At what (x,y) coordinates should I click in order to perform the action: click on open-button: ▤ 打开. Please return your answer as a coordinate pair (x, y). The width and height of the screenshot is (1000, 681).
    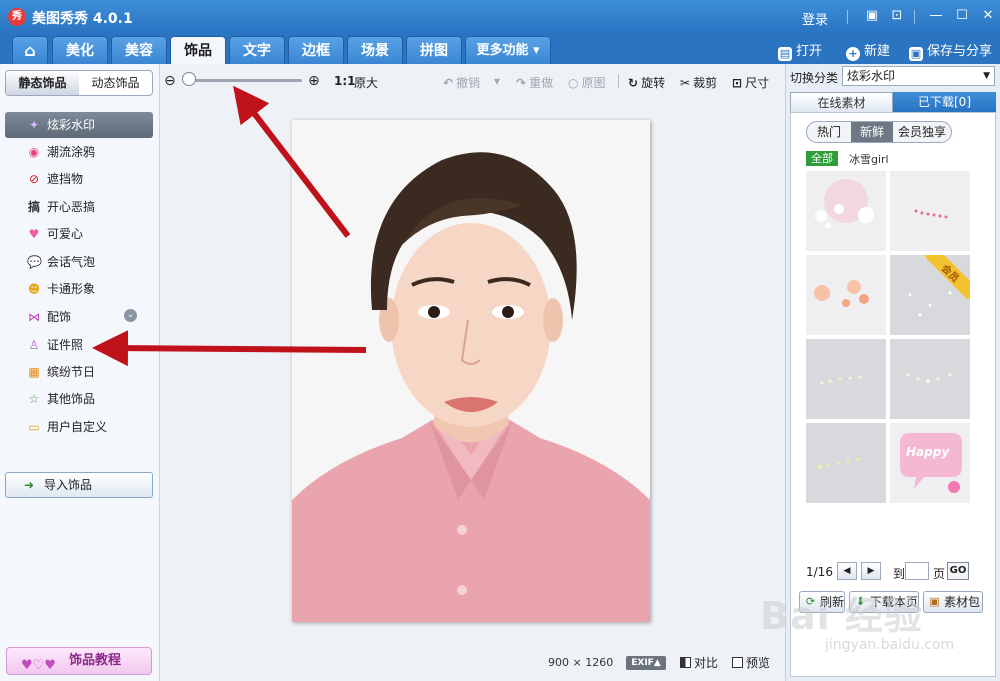
    Looking at the image, I should click on (800, 50).